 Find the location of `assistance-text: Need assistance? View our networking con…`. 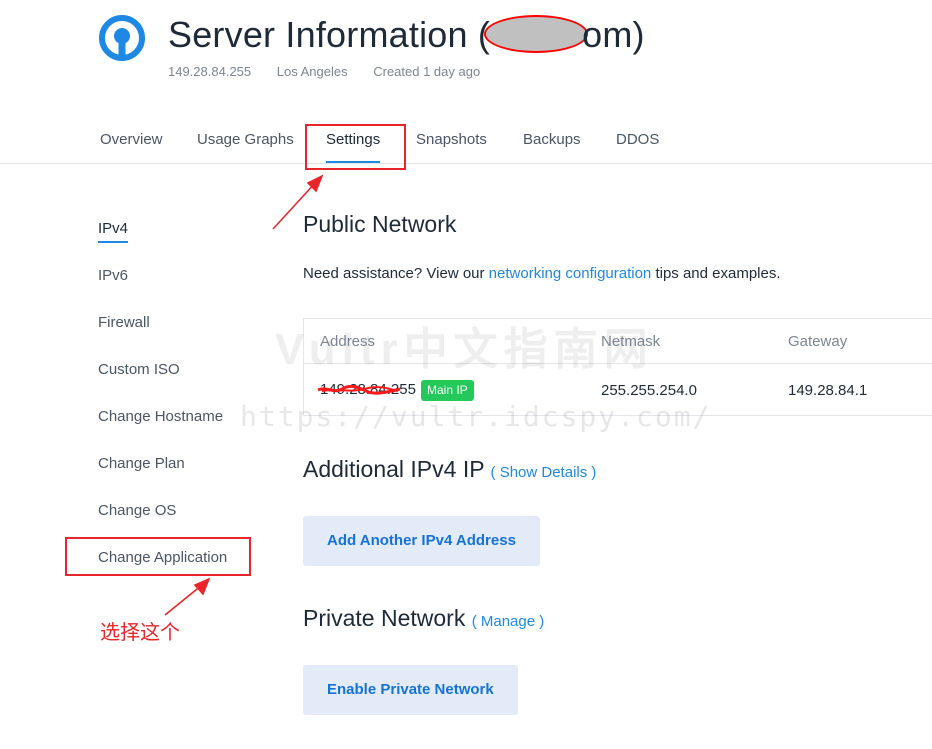

assistance-text: Need assistance? View our networking con… is located at coordinates (542, 273).